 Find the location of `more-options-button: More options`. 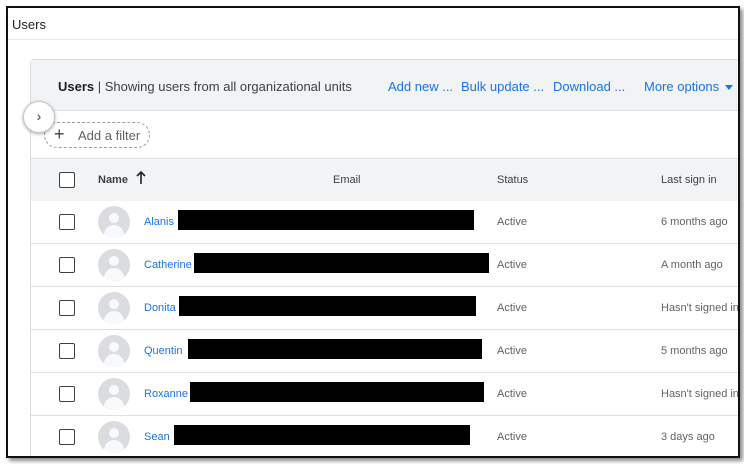

more-options-button: More options is located at coordinates (689, 86).